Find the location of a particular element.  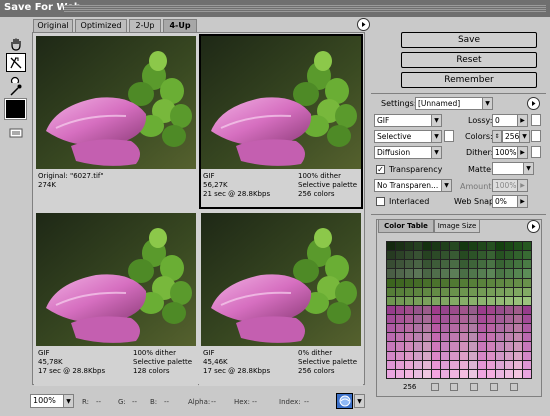

tab-image-size: Image Size is located at coordinates (457, 226).